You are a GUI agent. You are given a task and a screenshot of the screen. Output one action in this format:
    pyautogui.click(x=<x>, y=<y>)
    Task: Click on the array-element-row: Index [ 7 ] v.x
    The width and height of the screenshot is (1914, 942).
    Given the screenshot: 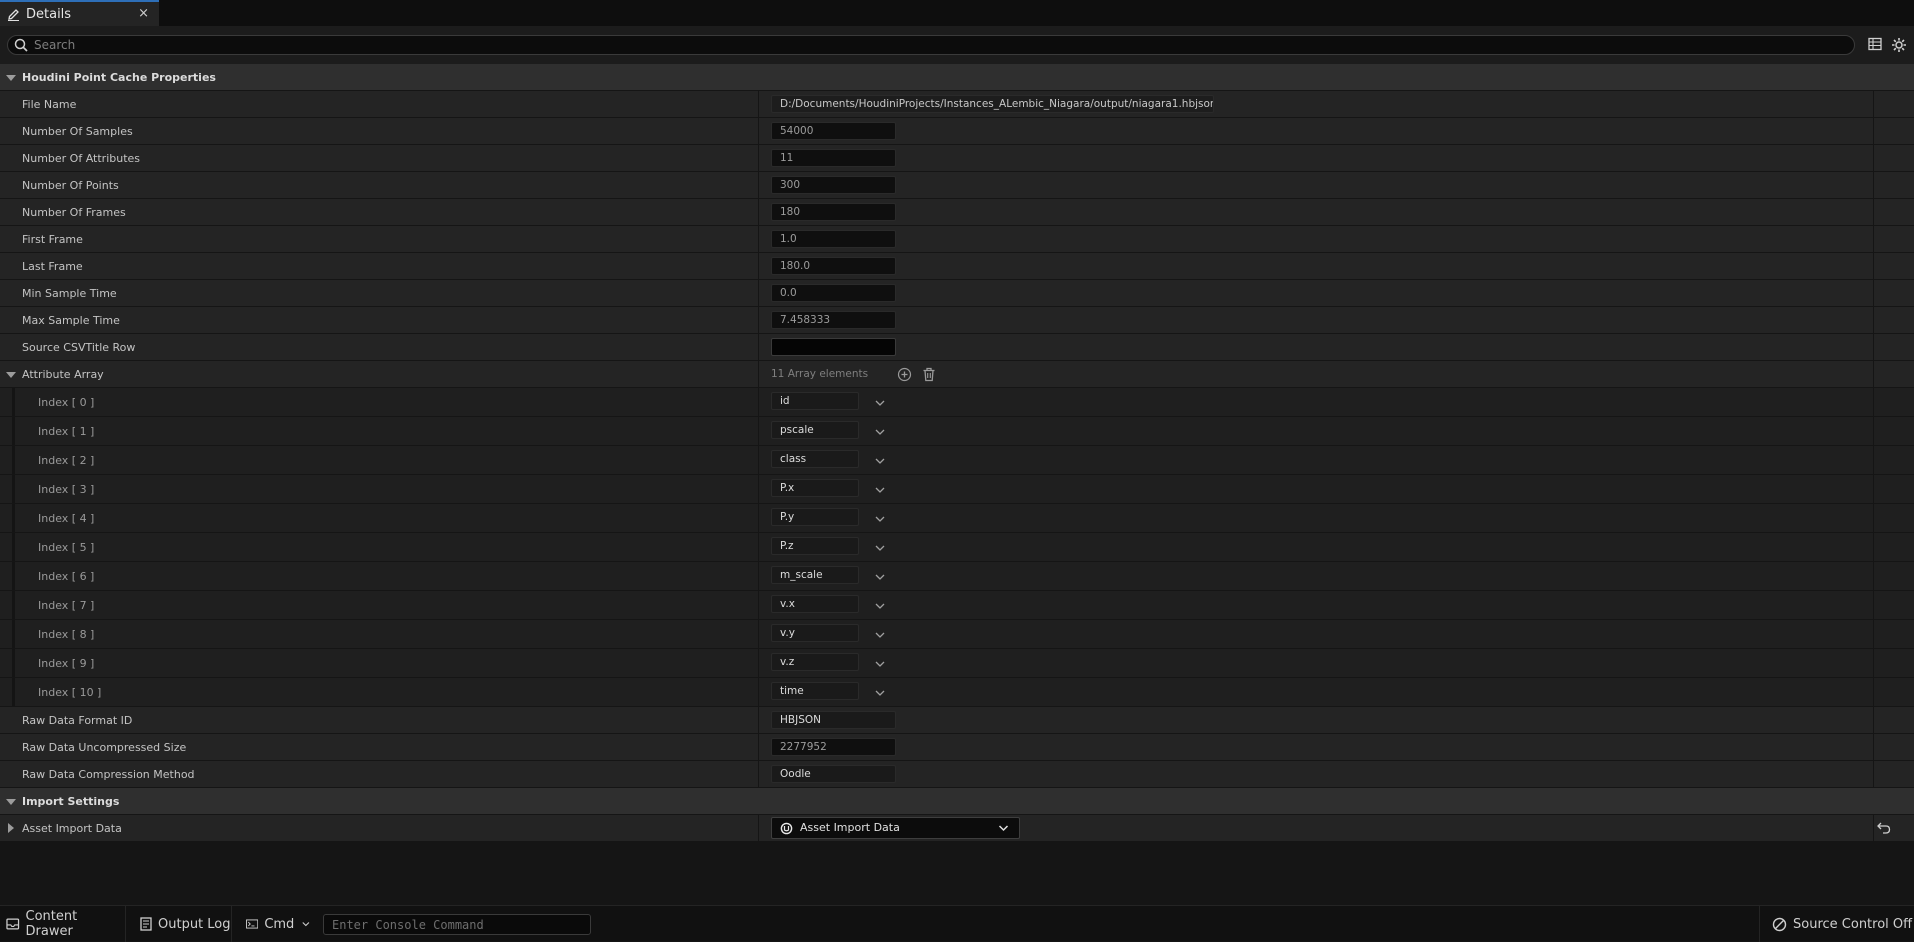 What is the action you would take?
    pyautogui.click(x=957, y=605)
    